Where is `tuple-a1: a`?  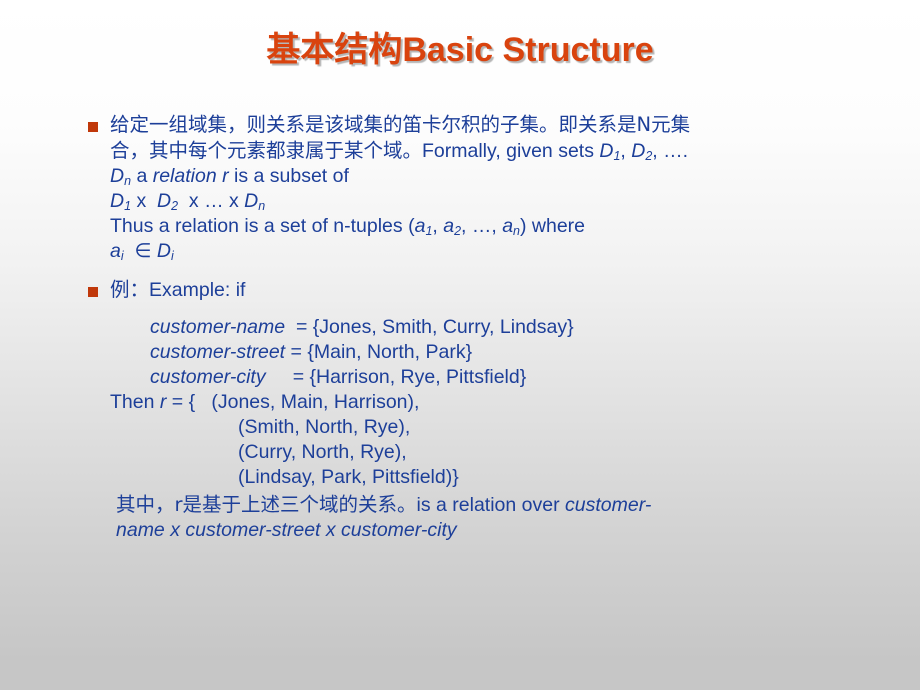
tuple-a1: a is located at coordinates (420, 226).